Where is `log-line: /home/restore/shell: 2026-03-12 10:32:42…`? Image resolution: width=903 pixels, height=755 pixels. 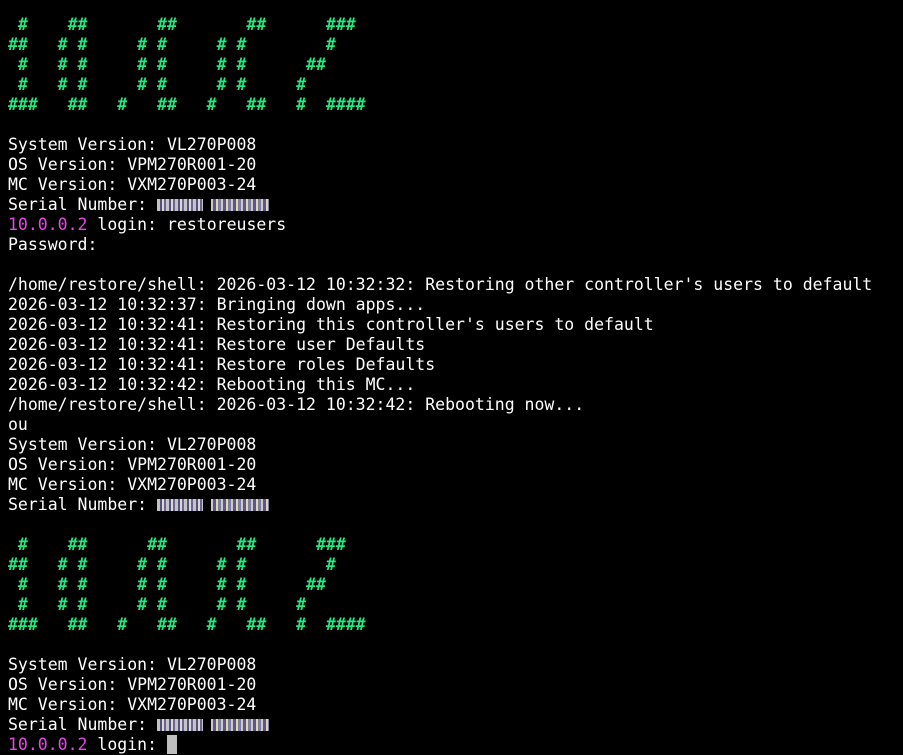
log-line: /home/restore/shell: 2026-03-12 10:32:42… is located at coordinates (296, 404).